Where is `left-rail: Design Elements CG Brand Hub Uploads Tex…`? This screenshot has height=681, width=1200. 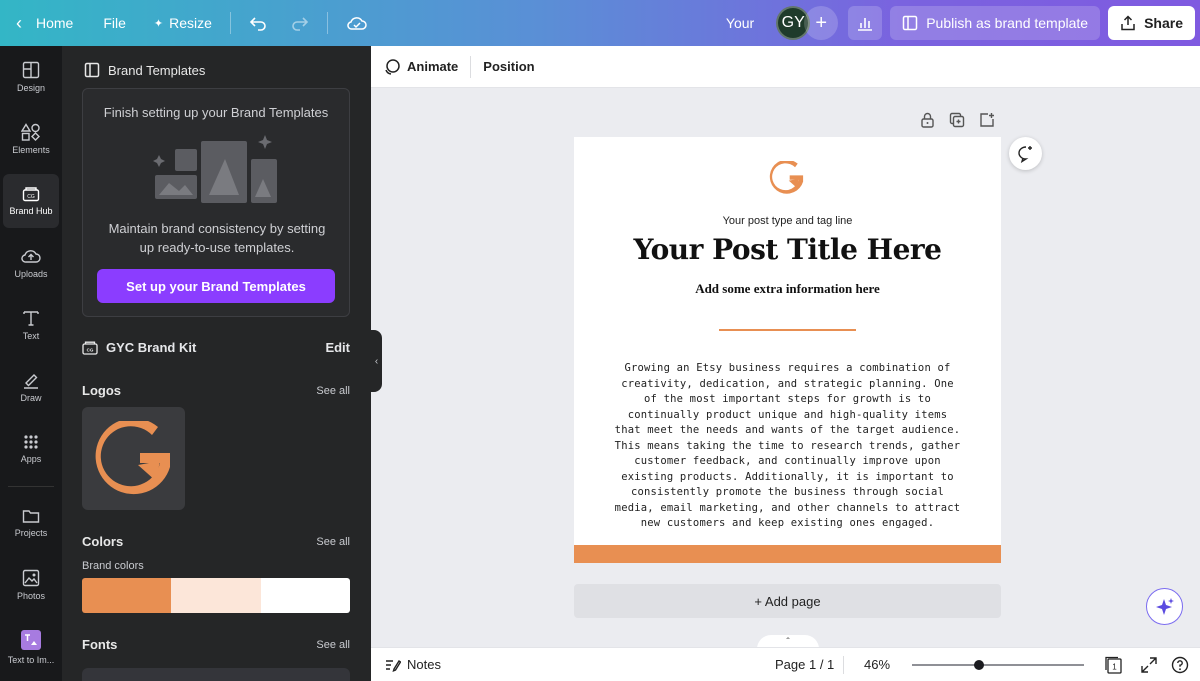 left-rail: Design Elements CG Brand Hub Uploads Tex… is located at coordinates (31, 363).